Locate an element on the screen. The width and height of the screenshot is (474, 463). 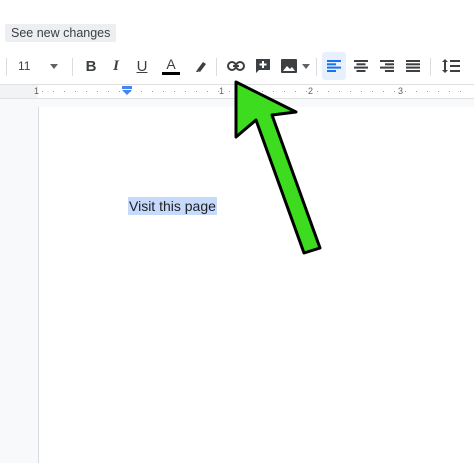
text-color-button: A is located at coordinates (171, 66).